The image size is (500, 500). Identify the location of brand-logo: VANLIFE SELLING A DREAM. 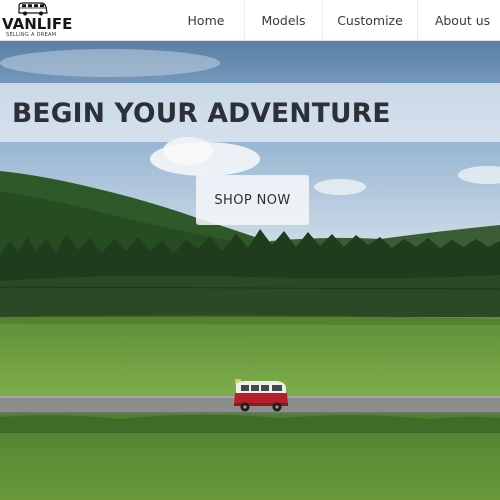
(36, 20).